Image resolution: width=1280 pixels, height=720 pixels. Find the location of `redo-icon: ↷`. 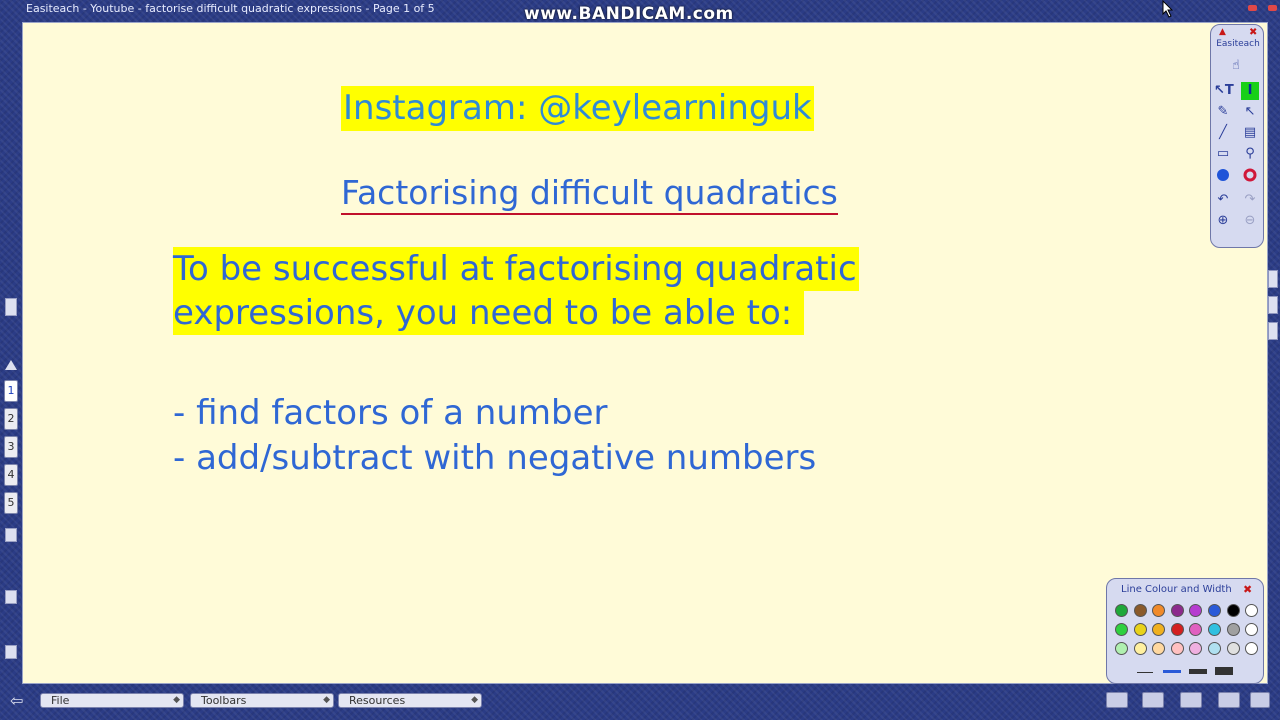

redo-icon: ↷ is located at coordinates (1250, 200).